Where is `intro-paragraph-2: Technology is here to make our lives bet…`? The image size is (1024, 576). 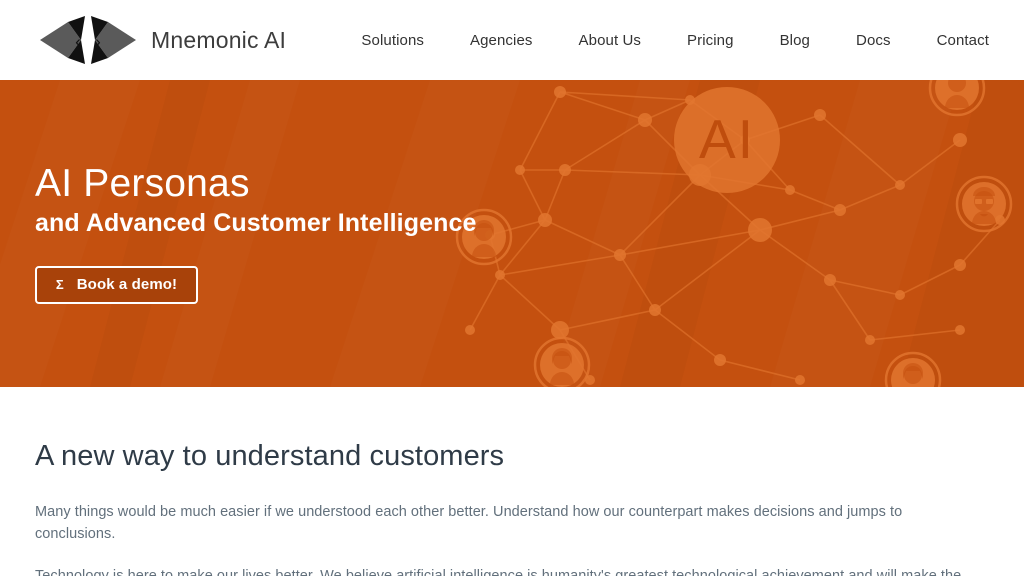 intro-paragraph-2: Technology is here to make our lives bet… is located at coordinates (509, 571).